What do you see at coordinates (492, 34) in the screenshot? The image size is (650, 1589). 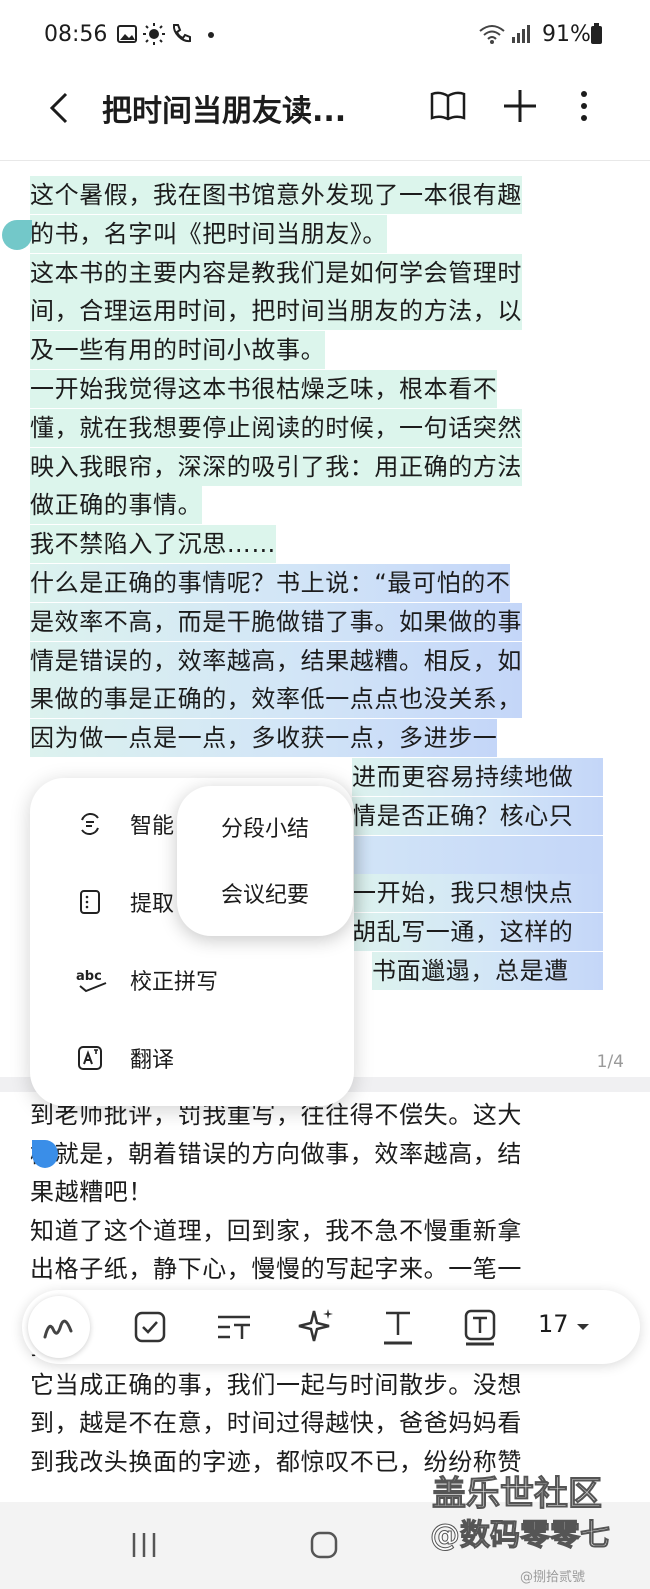 I see `wifi-icon` at bounding box center [492, 34].